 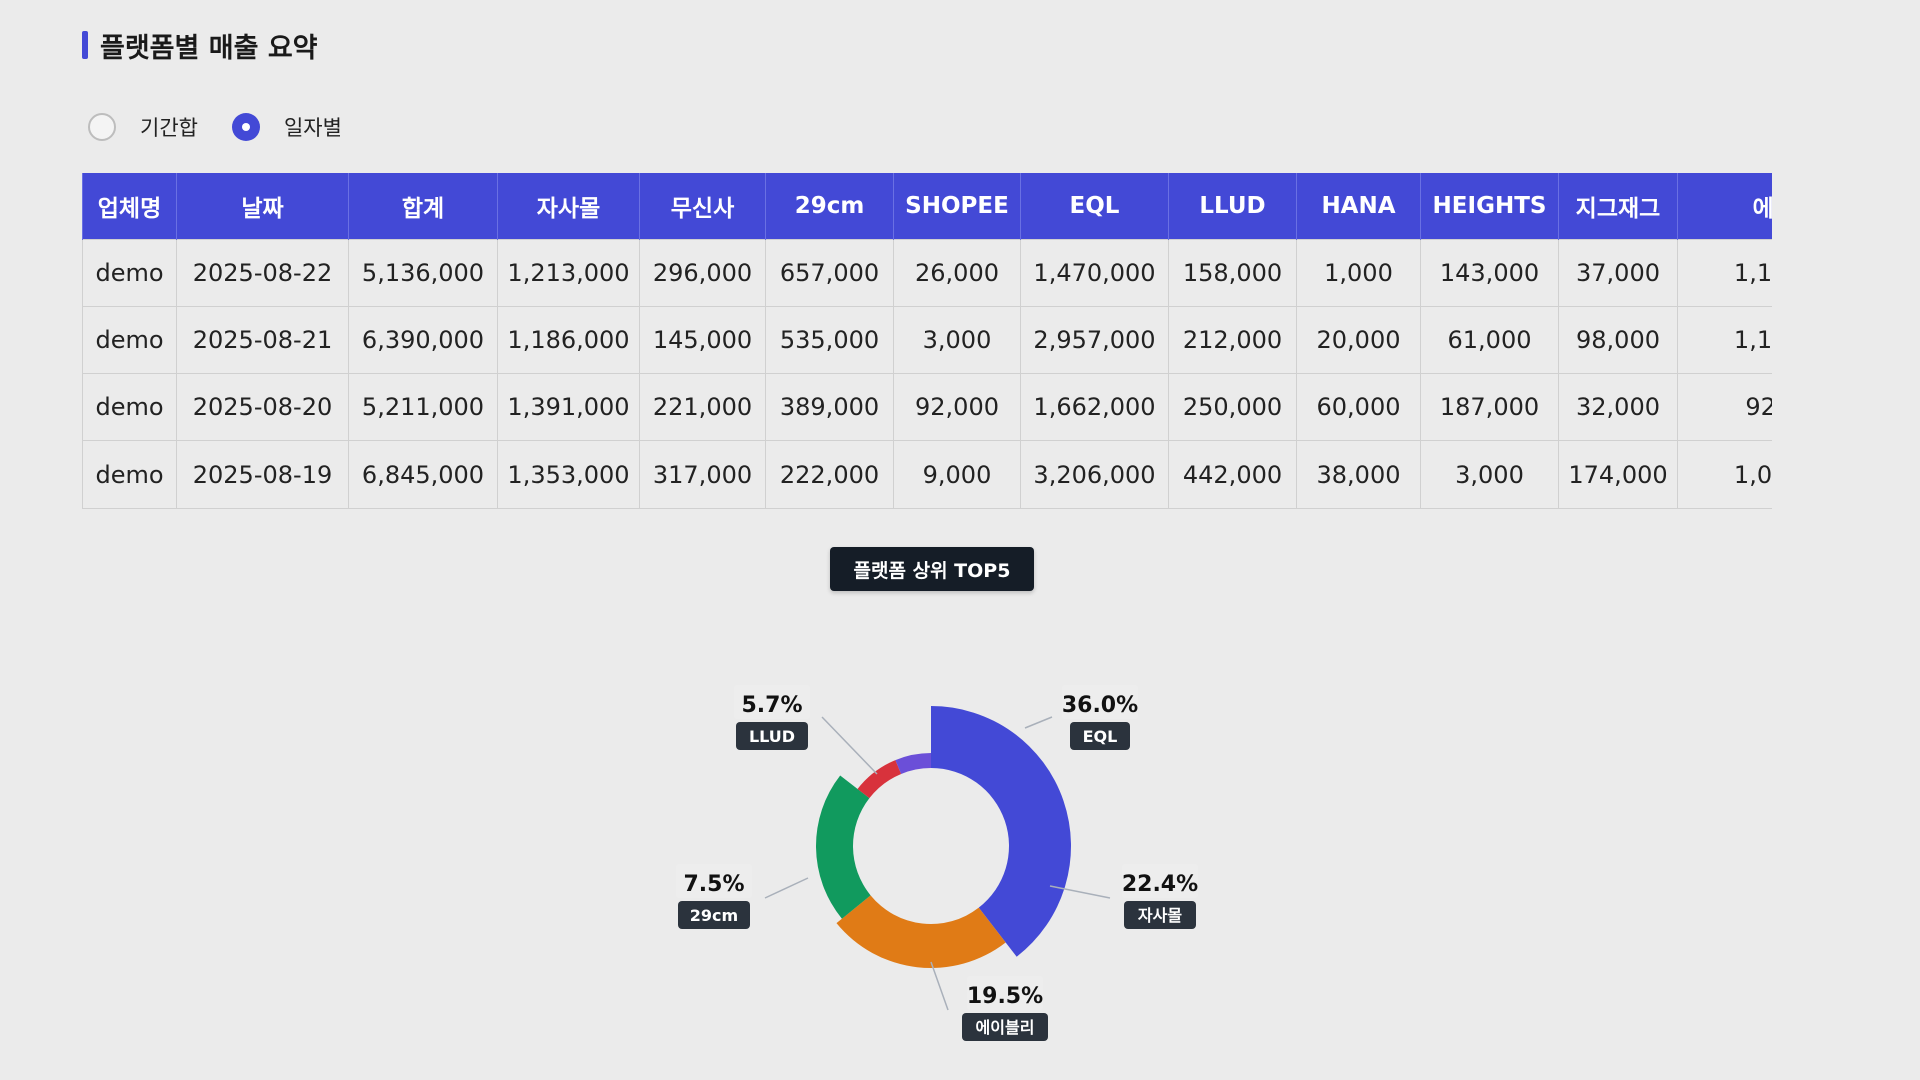 I want to click on donut-data-label: 19.5% 에이블리, so click(x=1005, y=1008).